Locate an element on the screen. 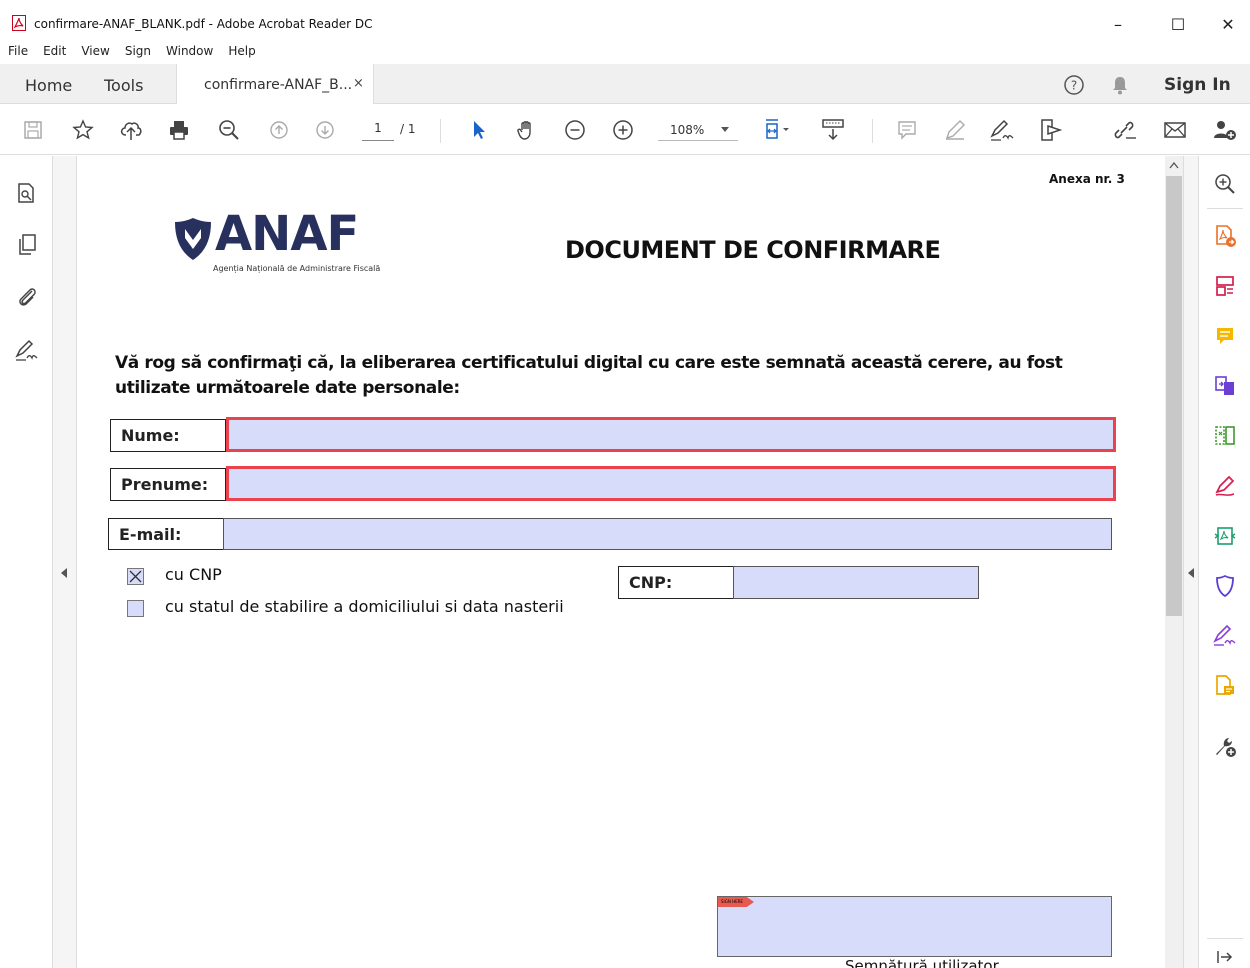 The image size is (1250, 968). left-navigation-panel is located at coordinates (26, 562).